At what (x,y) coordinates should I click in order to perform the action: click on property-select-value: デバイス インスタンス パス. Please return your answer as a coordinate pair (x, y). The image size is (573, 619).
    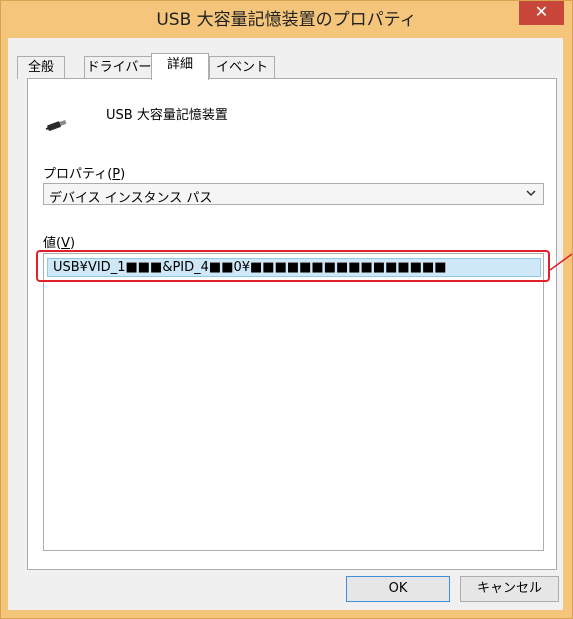
    Looking at the image, I should click on (131, 198).